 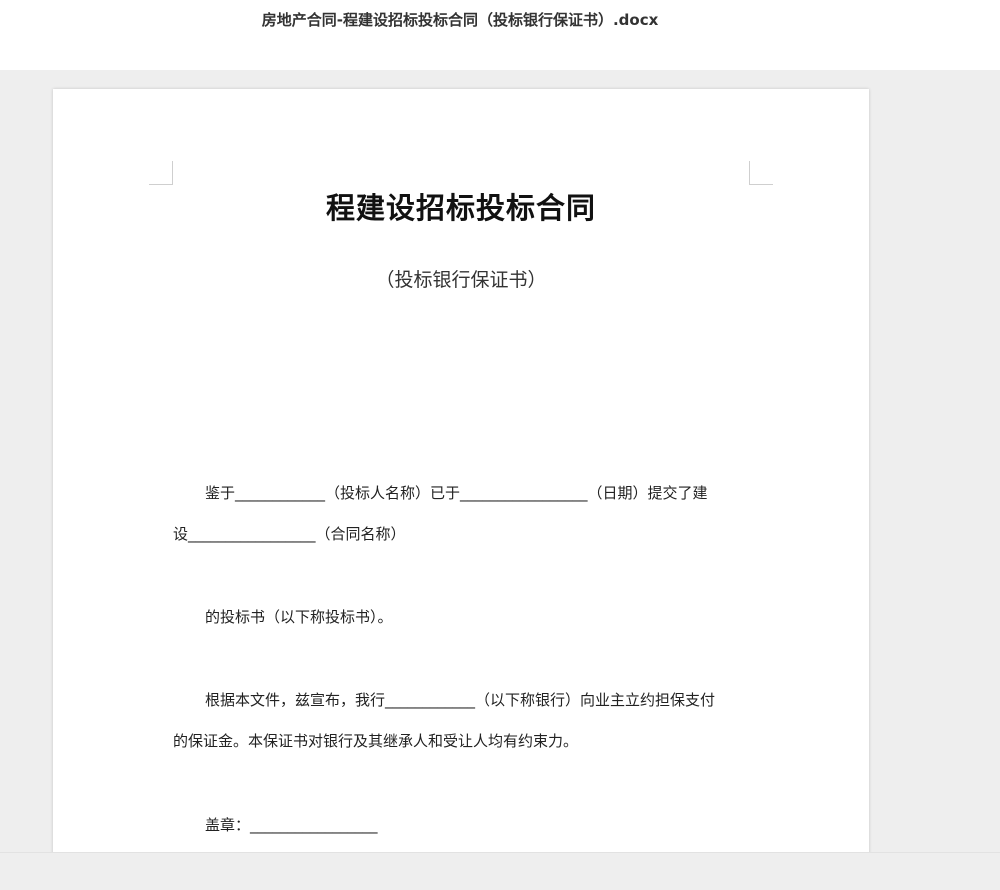 What do you see at coordinates (460, 208) in the screenshot?
I see `document-title: 程建设招标投标合同` at bounding box center [460, 208].